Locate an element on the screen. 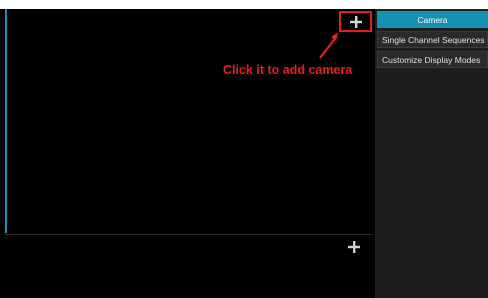  sidebar-item-single-channel-sequences: Single Channel Sequences is located at coordinates (432, 39).